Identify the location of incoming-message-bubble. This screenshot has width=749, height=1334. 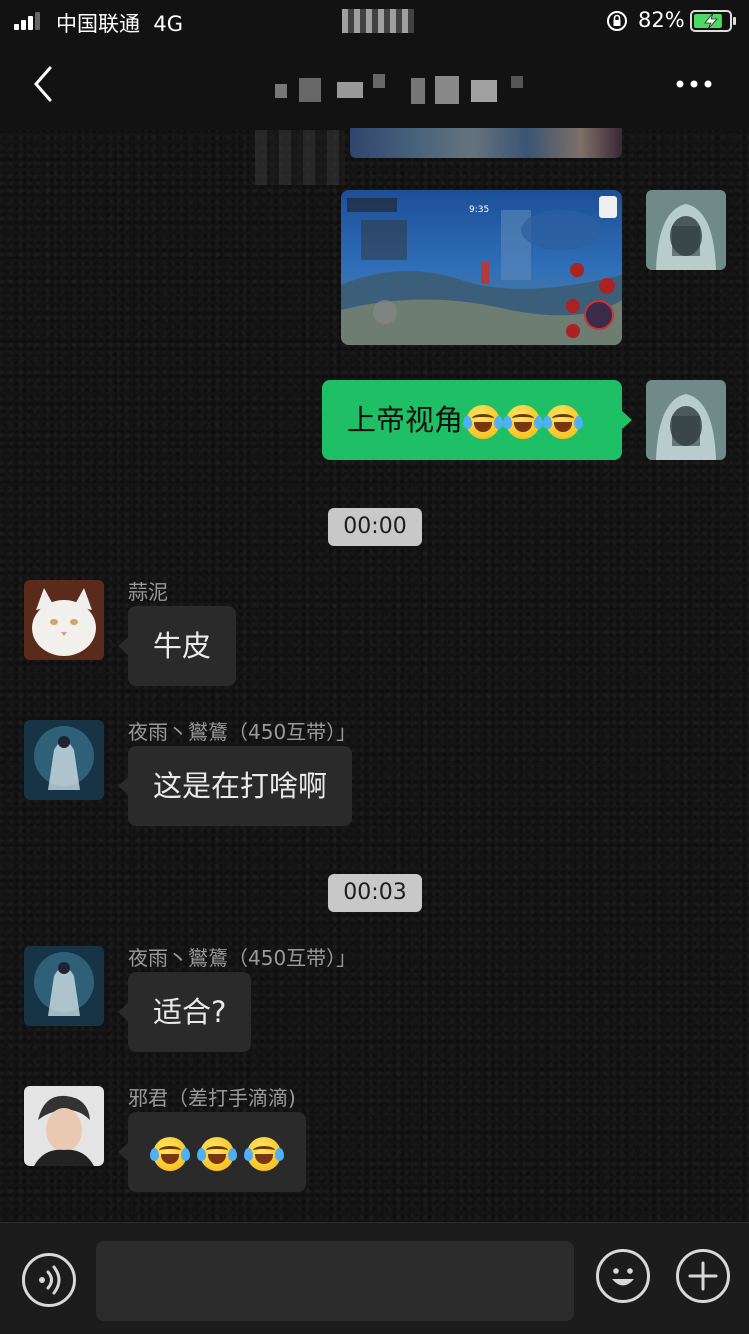
(212, 1152).